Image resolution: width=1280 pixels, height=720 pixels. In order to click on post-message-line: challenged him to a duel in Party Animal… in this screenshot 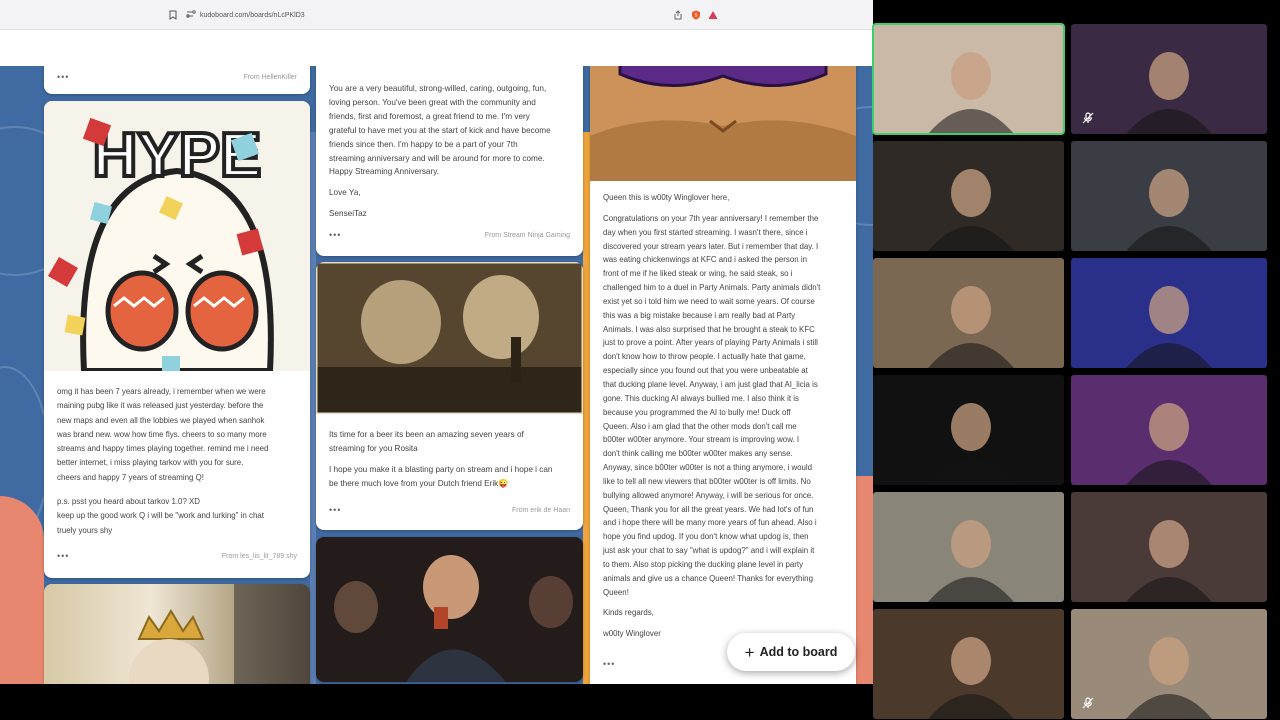, I will do `click(712, 288)`.